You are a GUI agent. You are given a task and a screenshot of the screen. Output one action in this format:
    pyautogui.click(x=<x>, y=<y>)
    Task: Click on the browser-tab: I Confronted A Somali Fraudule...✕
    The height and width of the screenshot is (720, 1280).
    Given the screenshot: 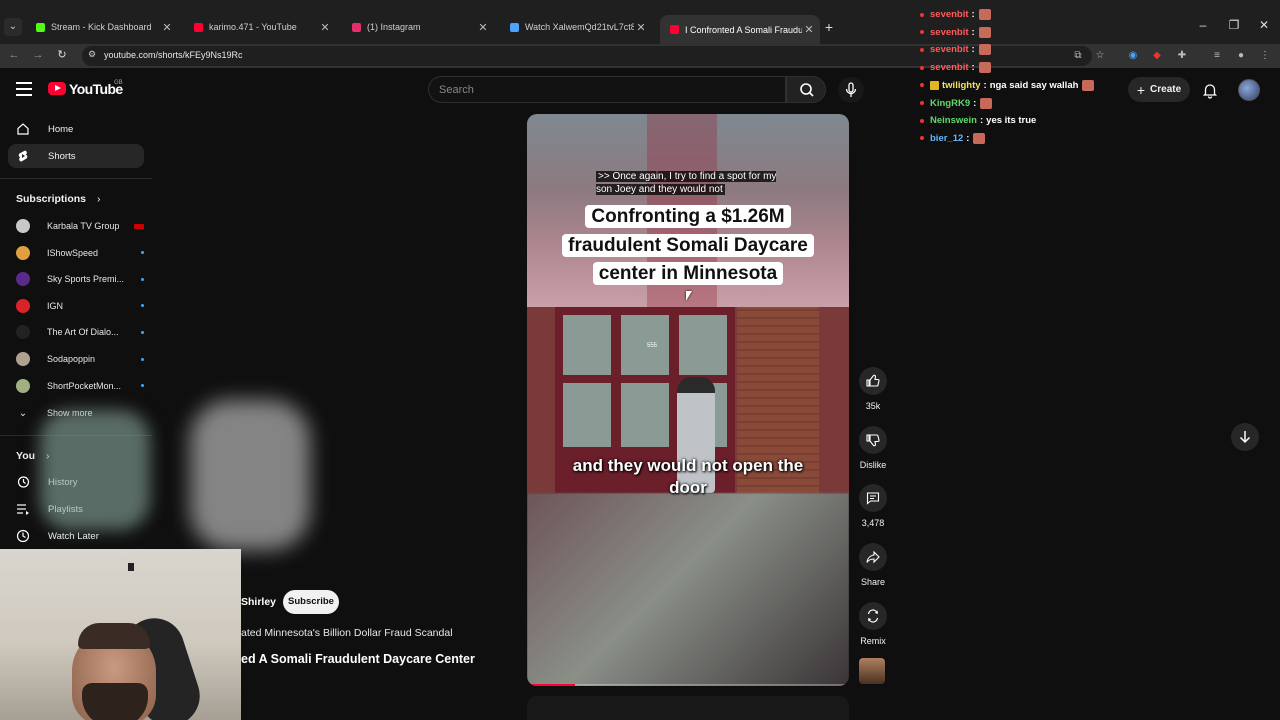 What is the action you would take?
    pyautogui.click(x=740, y=29)
    